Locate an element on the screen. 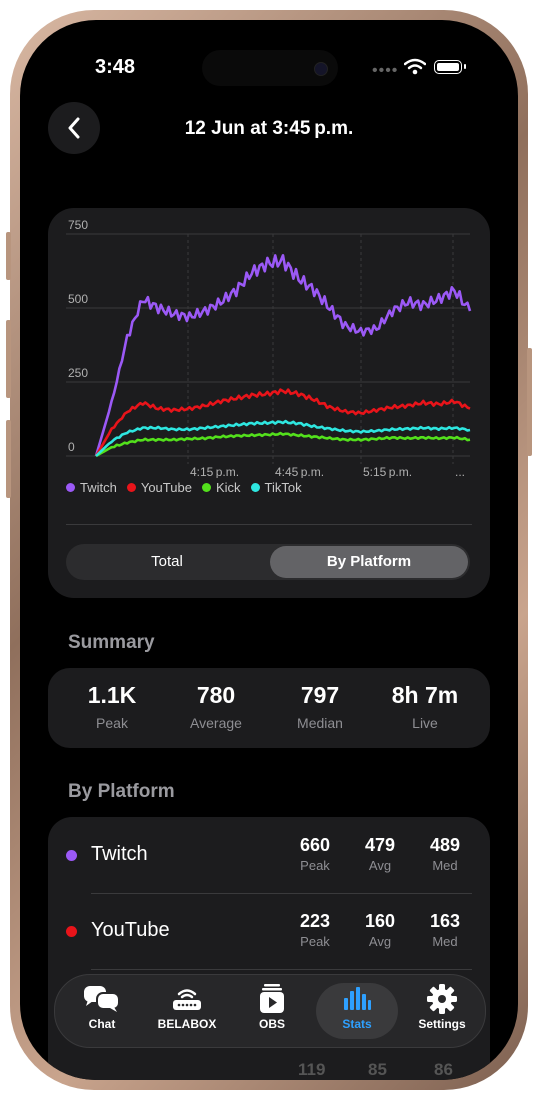 This screenshot has height=1100, width=538. legend-item-kick: Kick is located at coordinates (221, 487).